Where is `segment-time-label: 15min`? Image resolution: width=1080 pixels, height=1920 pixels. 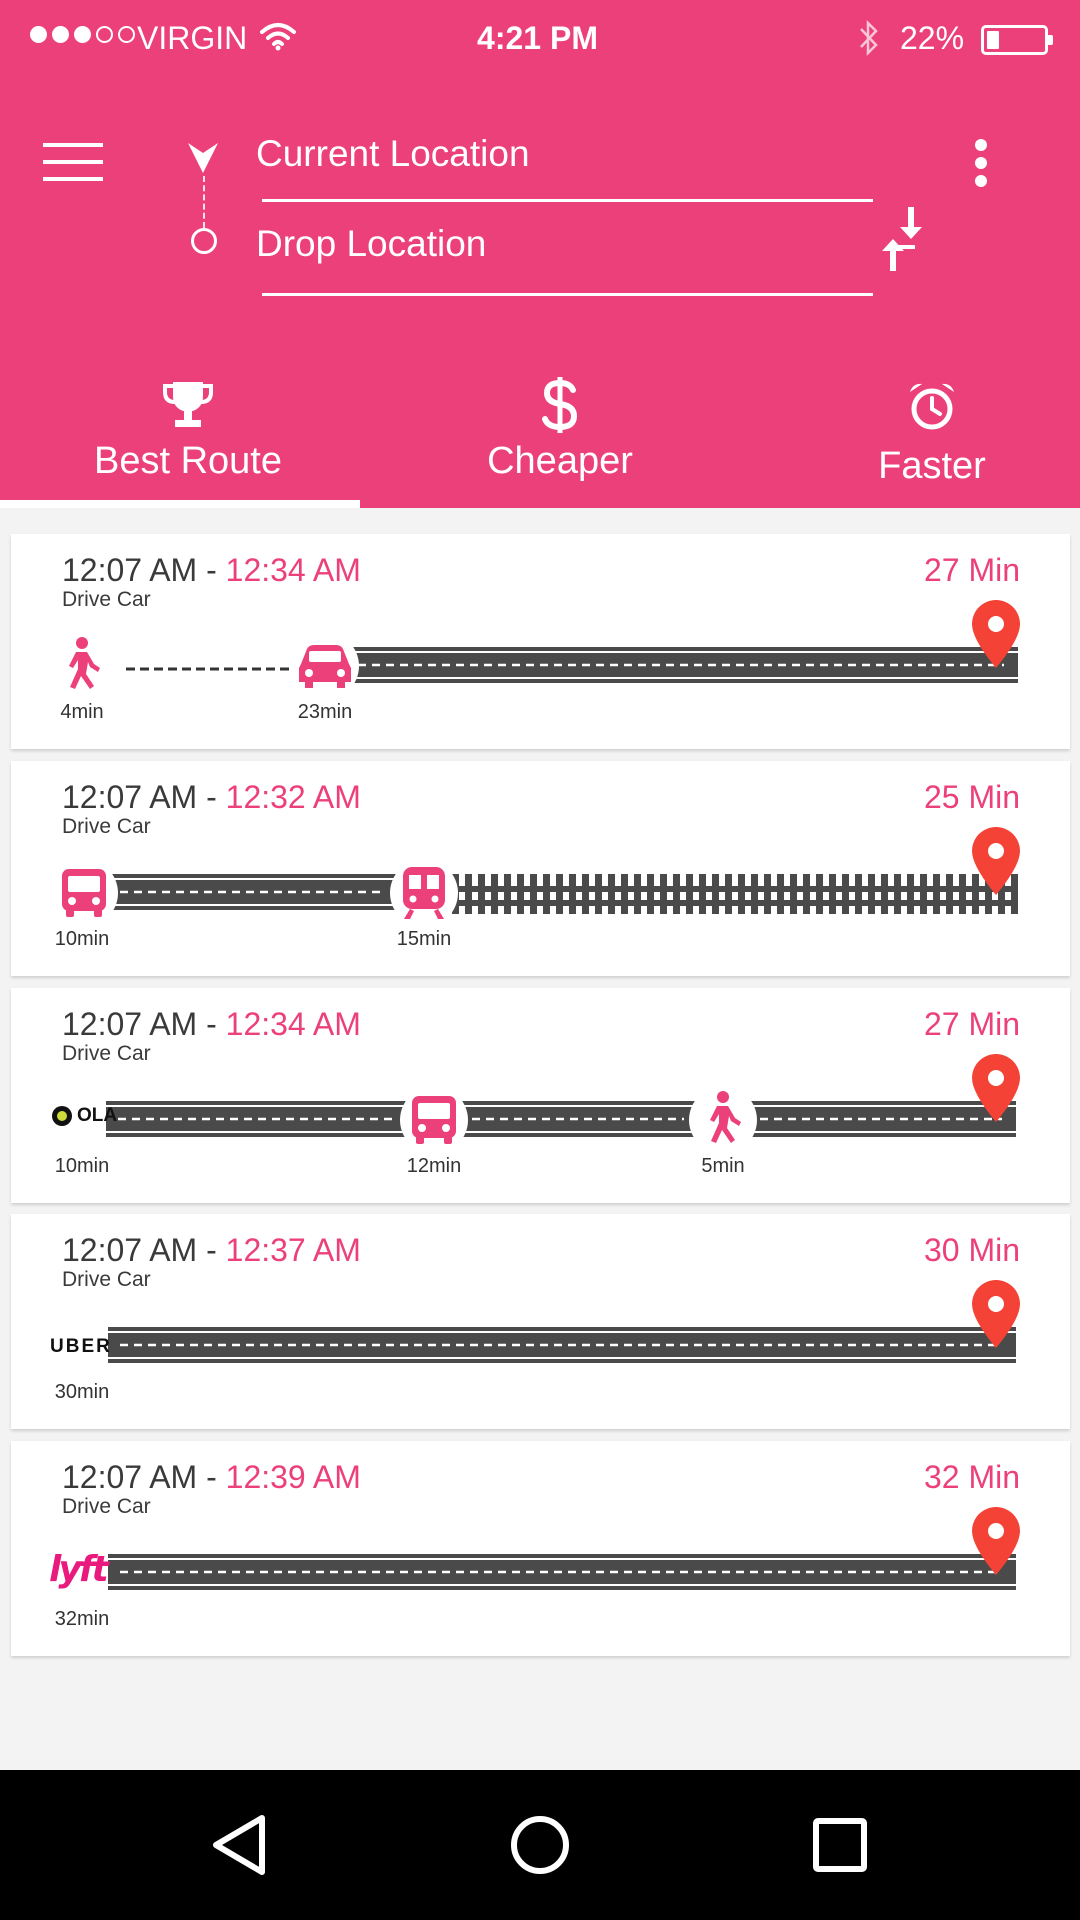 segment-time-label: 15min is located at coordinates (424, 939).